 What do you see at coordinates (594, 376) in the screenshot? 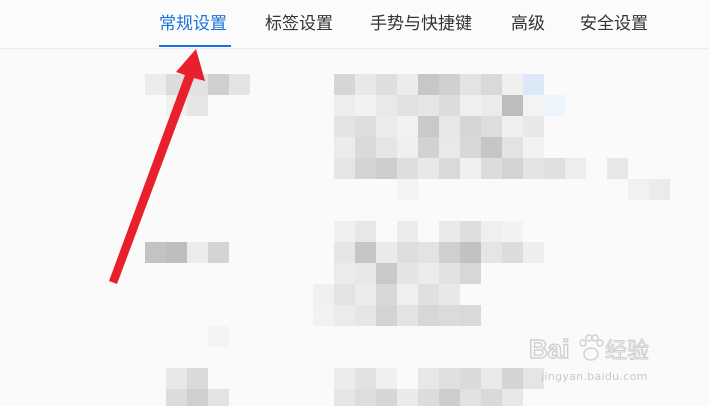
I see `watermark-url: jingyan.baidu.com` at bounding box center [594, 376].